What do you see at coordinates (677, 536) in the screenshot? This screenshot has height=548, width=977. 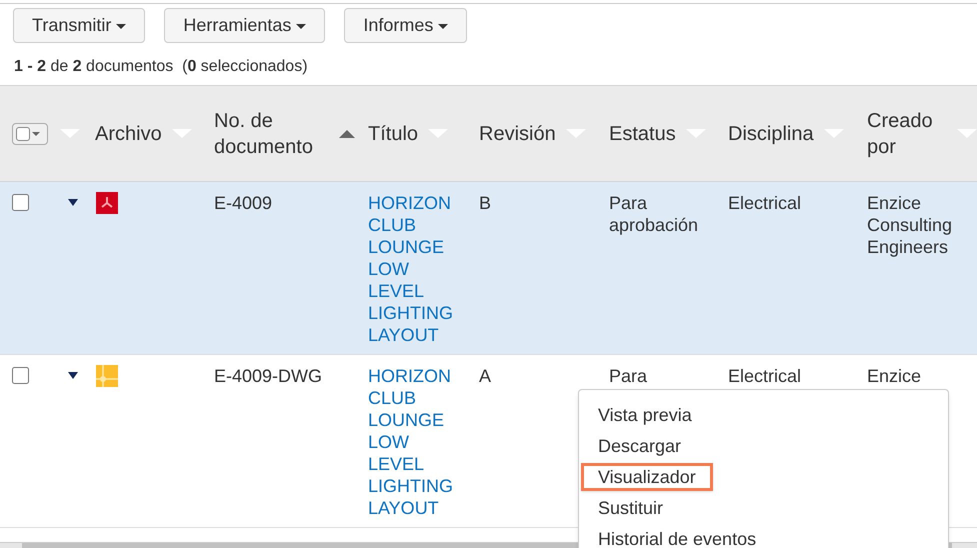 I see `menu-item: Historial de eventos` at bounding box center [677, 536].